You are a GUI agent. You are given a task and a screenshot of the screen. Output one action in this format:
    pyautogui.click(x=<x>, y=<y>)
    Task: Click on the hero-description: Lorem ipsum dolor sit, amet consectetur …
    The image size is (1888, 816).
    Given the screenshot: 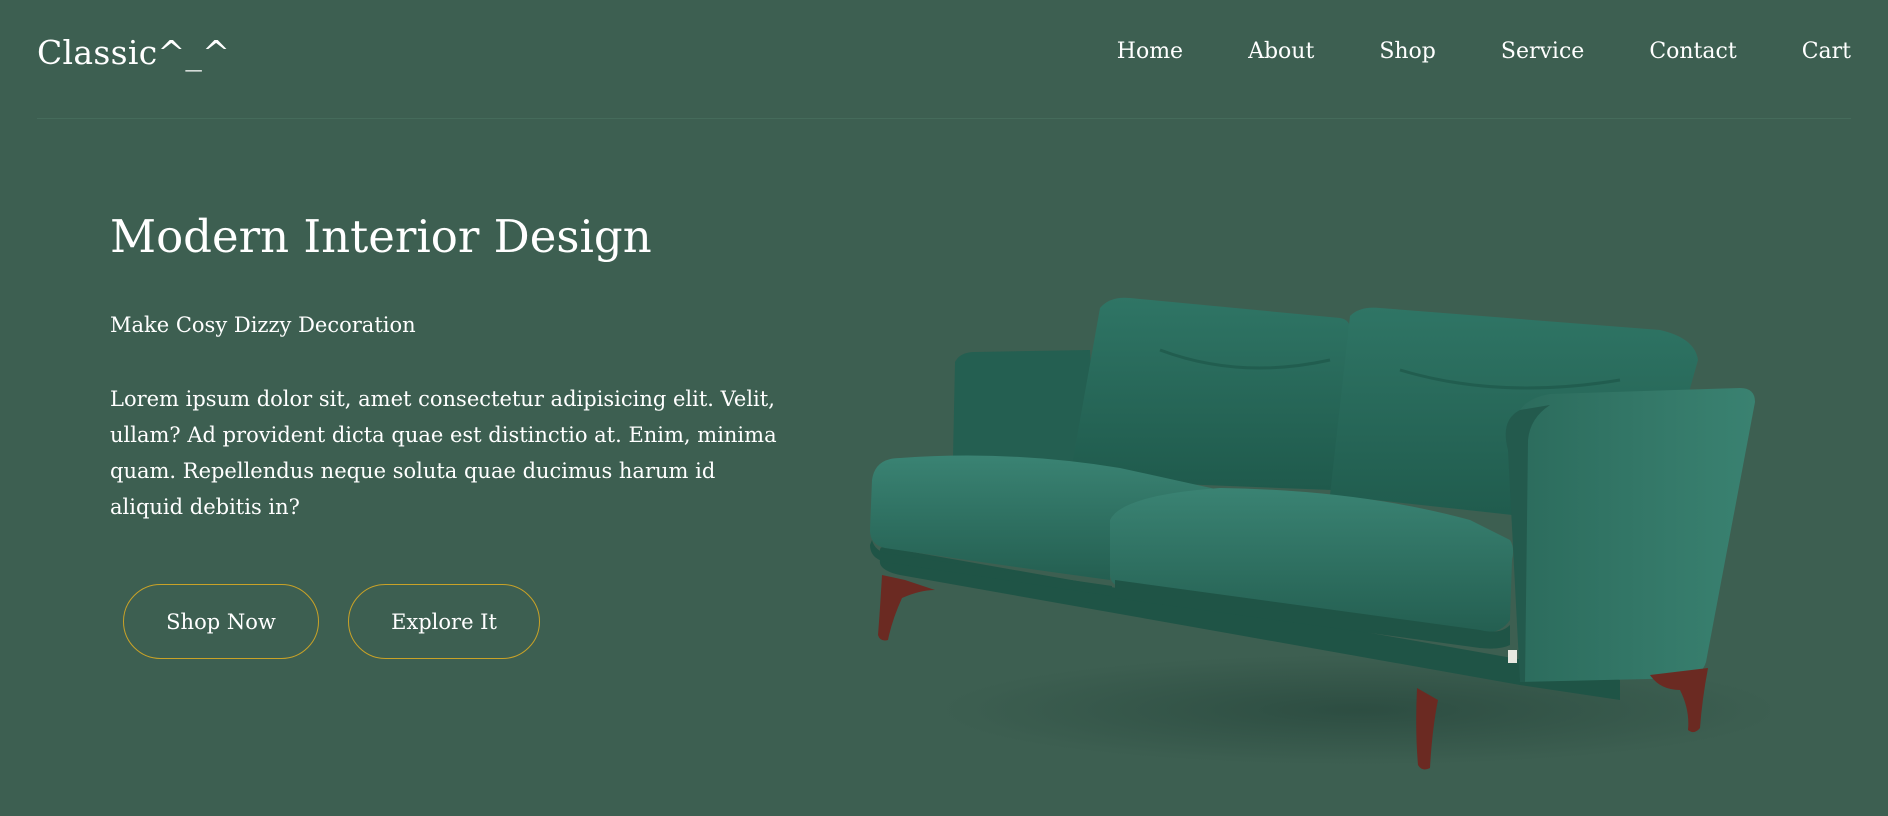 What is the action you would take?
    pyautogui.click(x=443, y=453)
    